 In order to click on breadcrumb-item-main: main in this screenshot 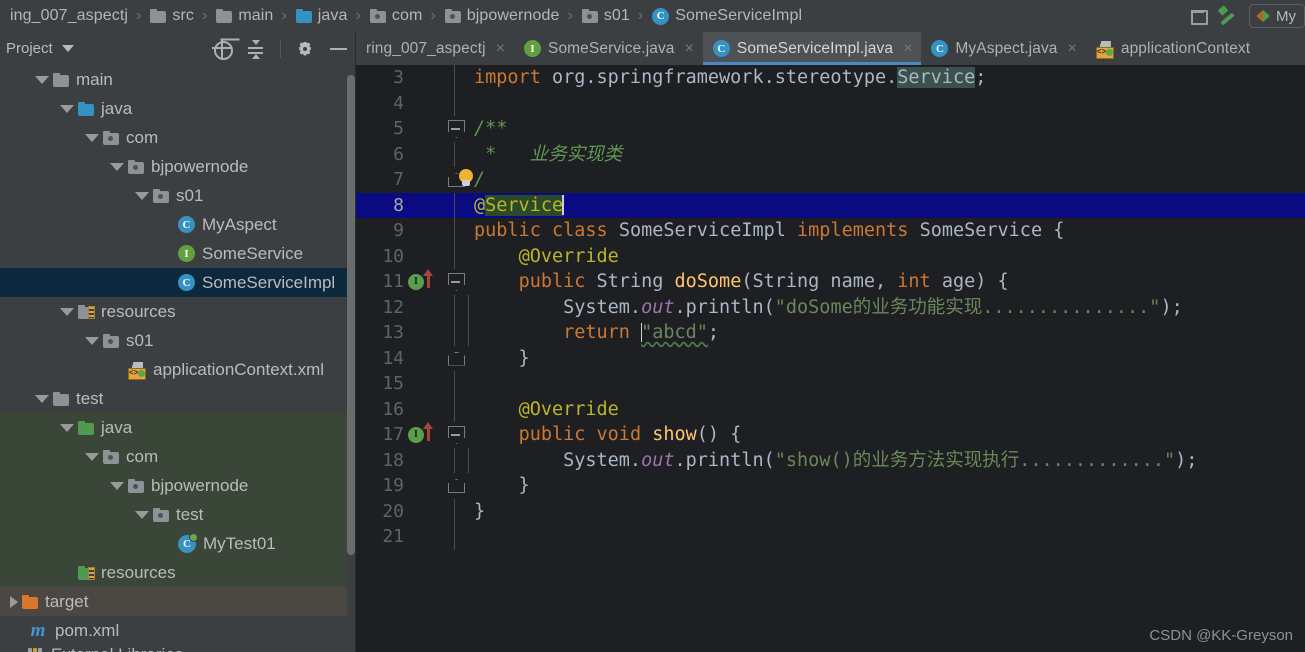, I will do `click(243, 16)`.